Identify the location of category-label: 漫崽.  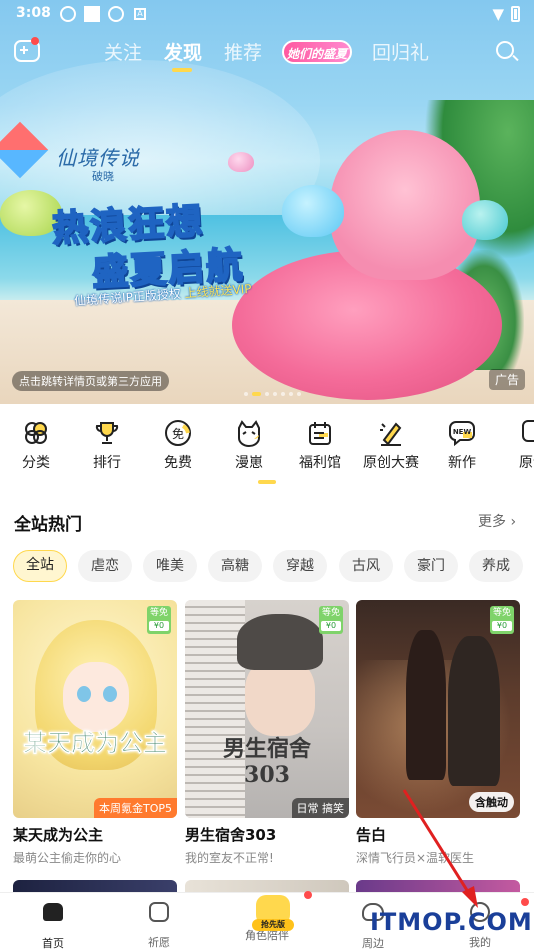
(249, 463).